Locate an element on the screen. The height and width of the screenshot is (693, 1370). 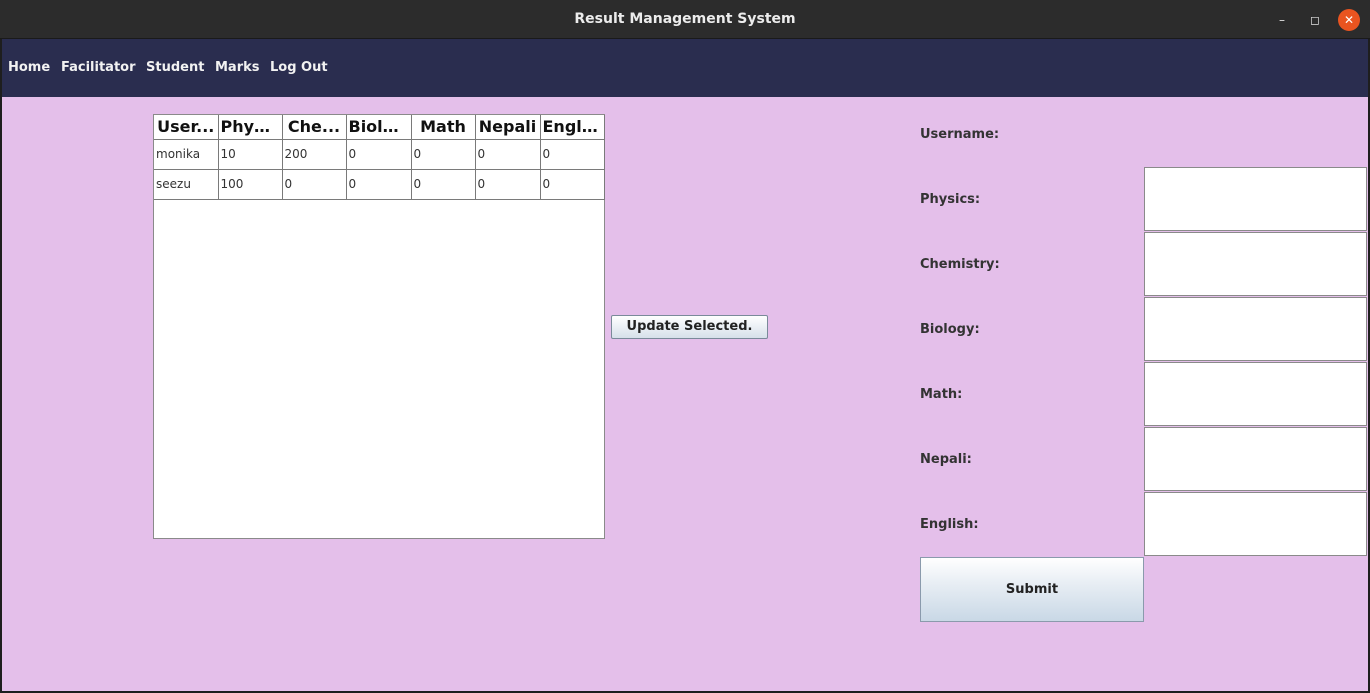
nepali-input is located at coordinates (1255, 459).